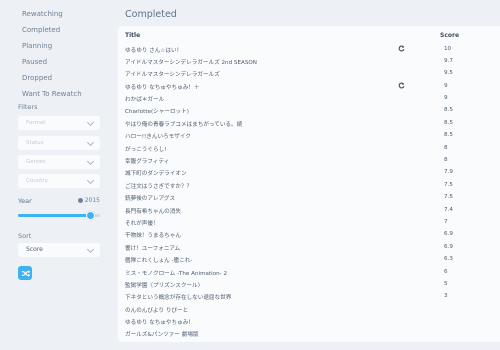  Describe the element at coordinates (309, 136) in the screenshot. I see `list-row: ハロー!!きんいろモザイク 8.5` at that location.